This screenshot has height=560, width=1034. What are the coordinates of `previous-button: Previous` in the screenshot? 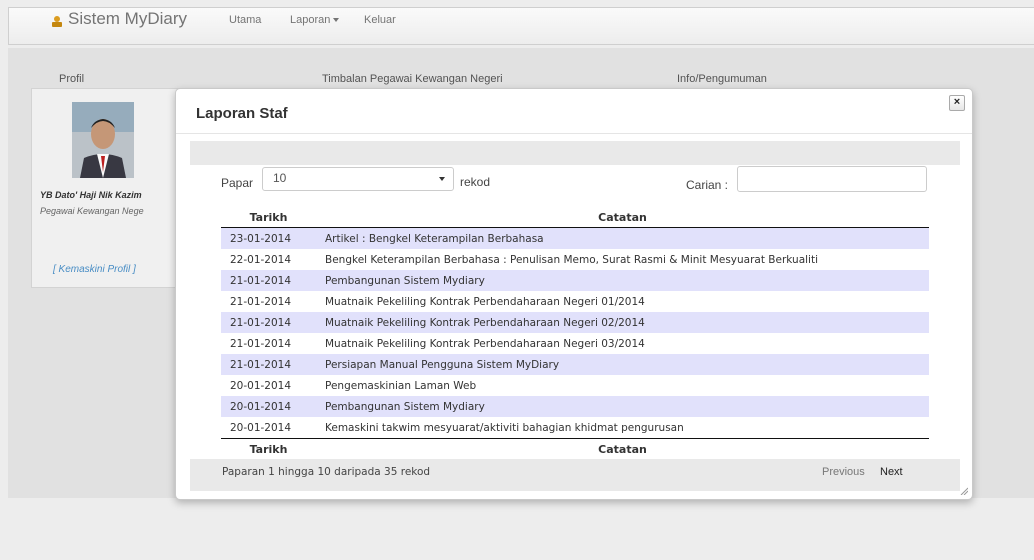 It's located at (843, 472).